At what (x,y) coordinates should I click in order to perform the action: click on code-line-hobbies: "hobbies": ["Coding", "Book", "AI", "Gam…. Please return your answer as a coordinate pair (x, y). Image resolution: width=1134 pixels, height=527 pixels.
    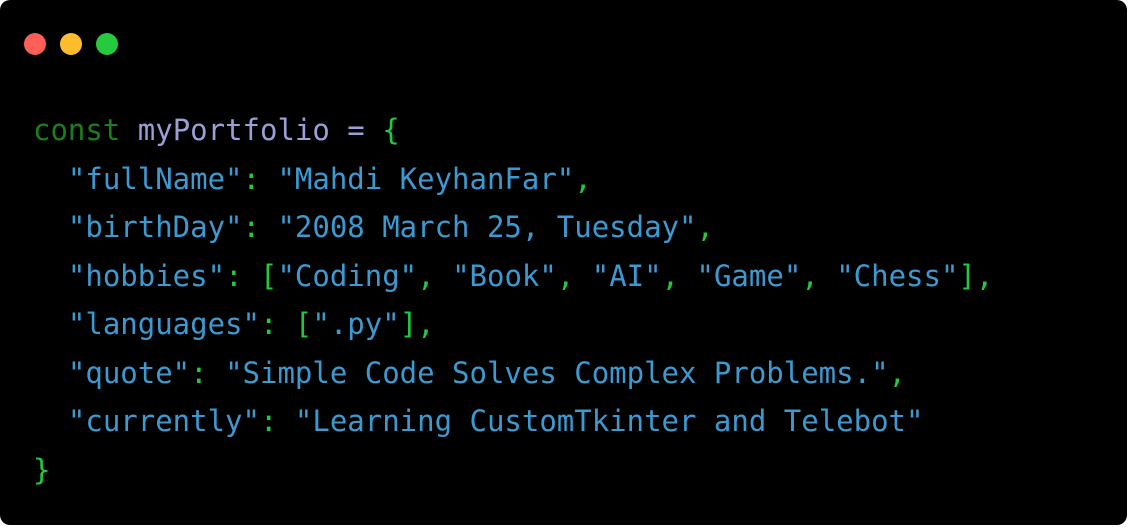
    Looking at the image, I should click on (530, 275).